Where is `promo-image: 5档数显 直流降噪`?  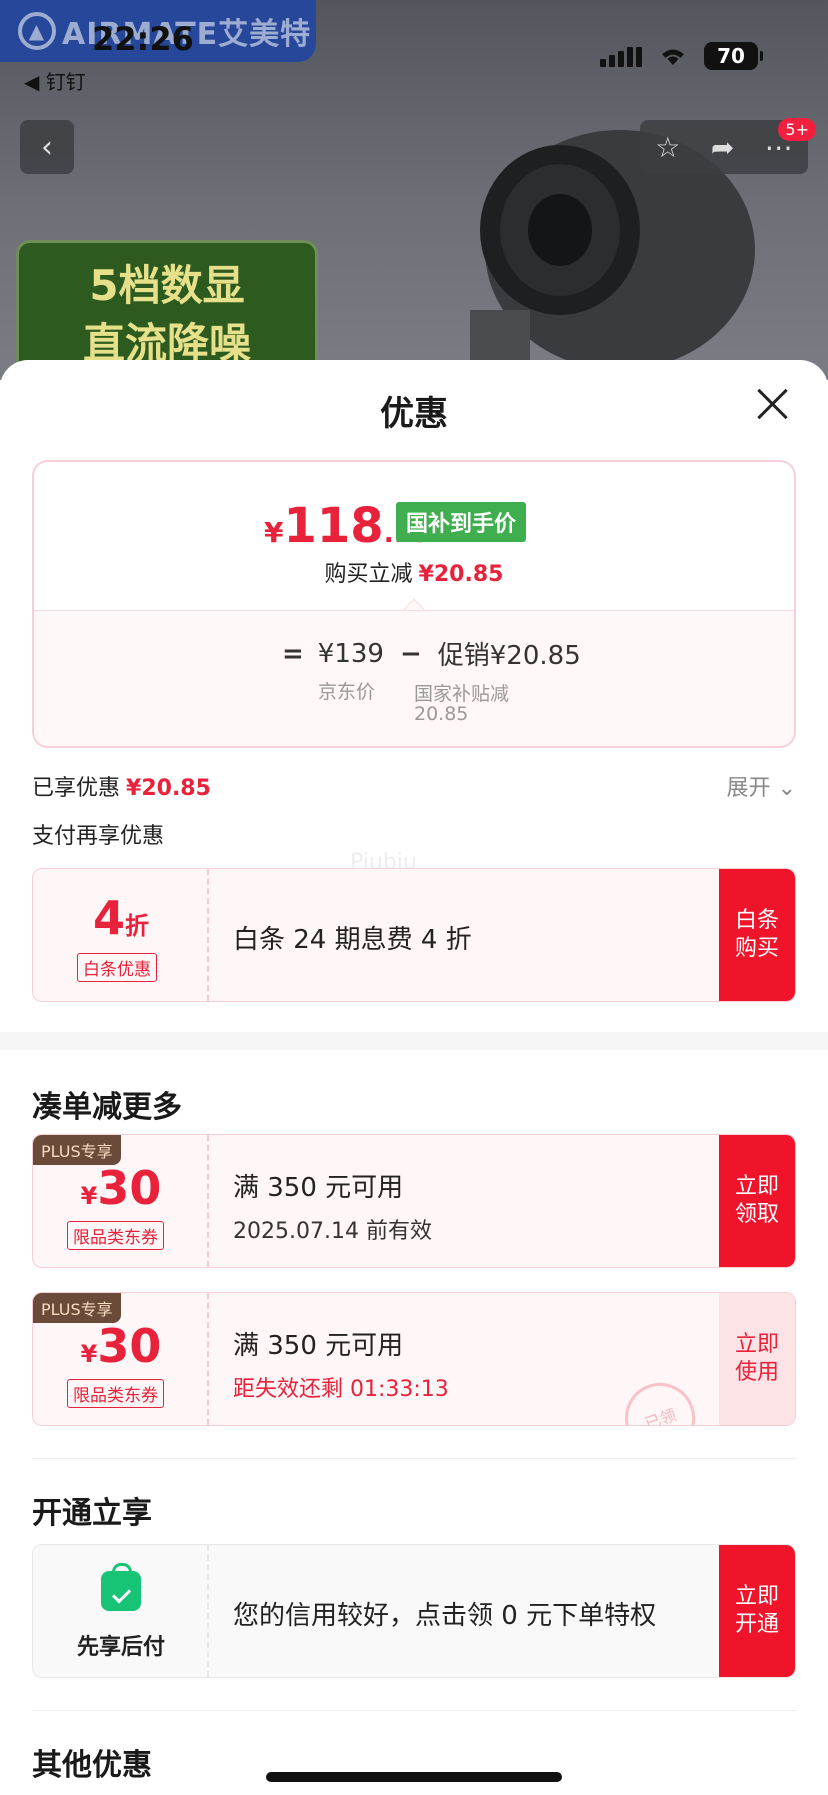 promo-image: 5档数显 直流降噪 is located at coordinates (167, 310).